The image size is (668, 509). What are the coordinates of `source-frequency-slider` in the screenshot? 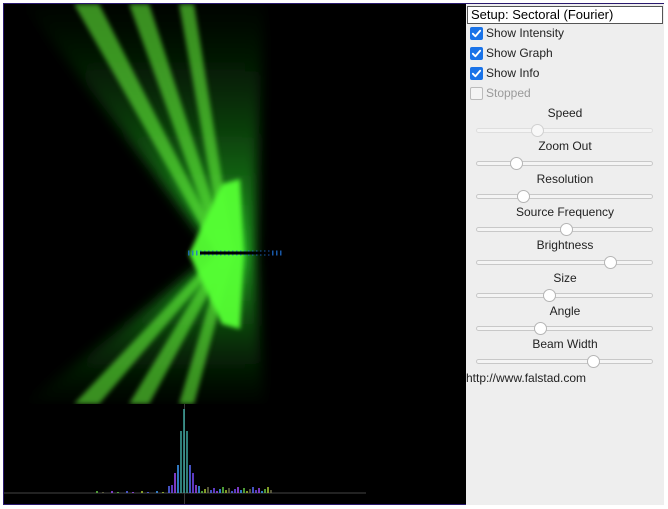 It's located at (564, 229).